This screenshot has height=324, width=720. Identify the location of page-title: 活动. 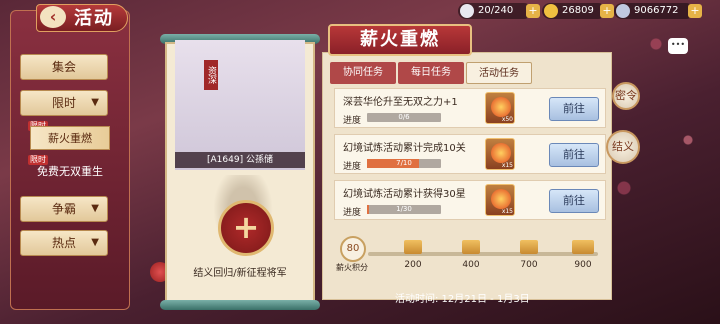
(94, 18).